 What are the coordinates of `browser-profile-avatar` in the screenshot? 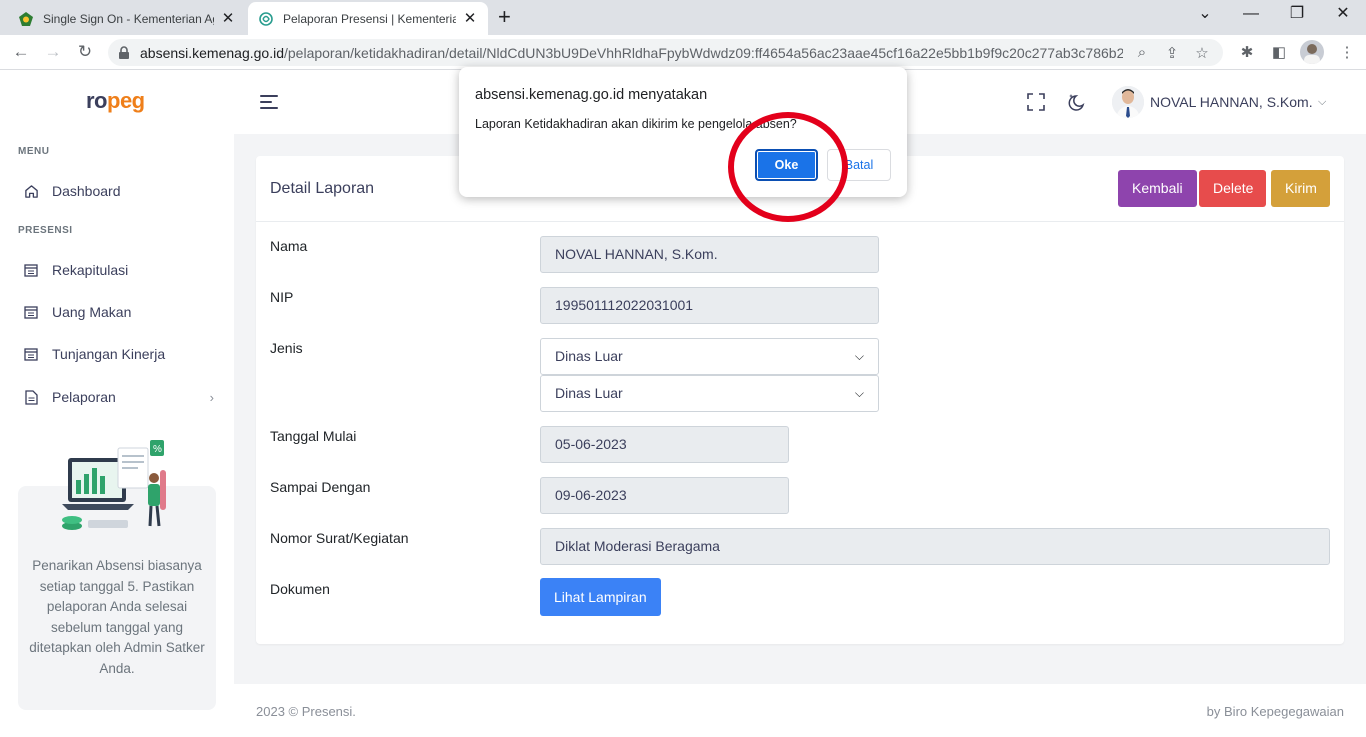 It's located at (1312, 52).